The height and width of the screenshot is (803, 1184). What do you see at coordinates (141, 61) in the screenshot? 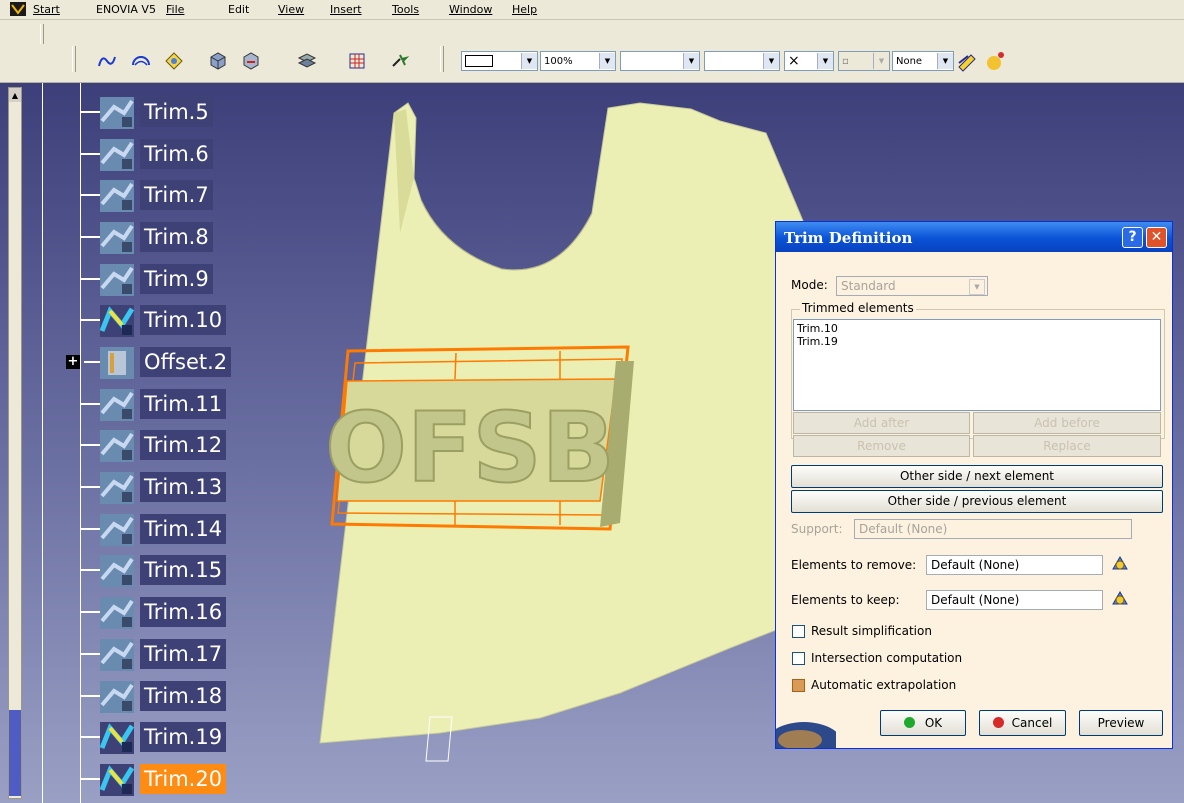
I see `circle-icon` at bounding box center [141, 61].